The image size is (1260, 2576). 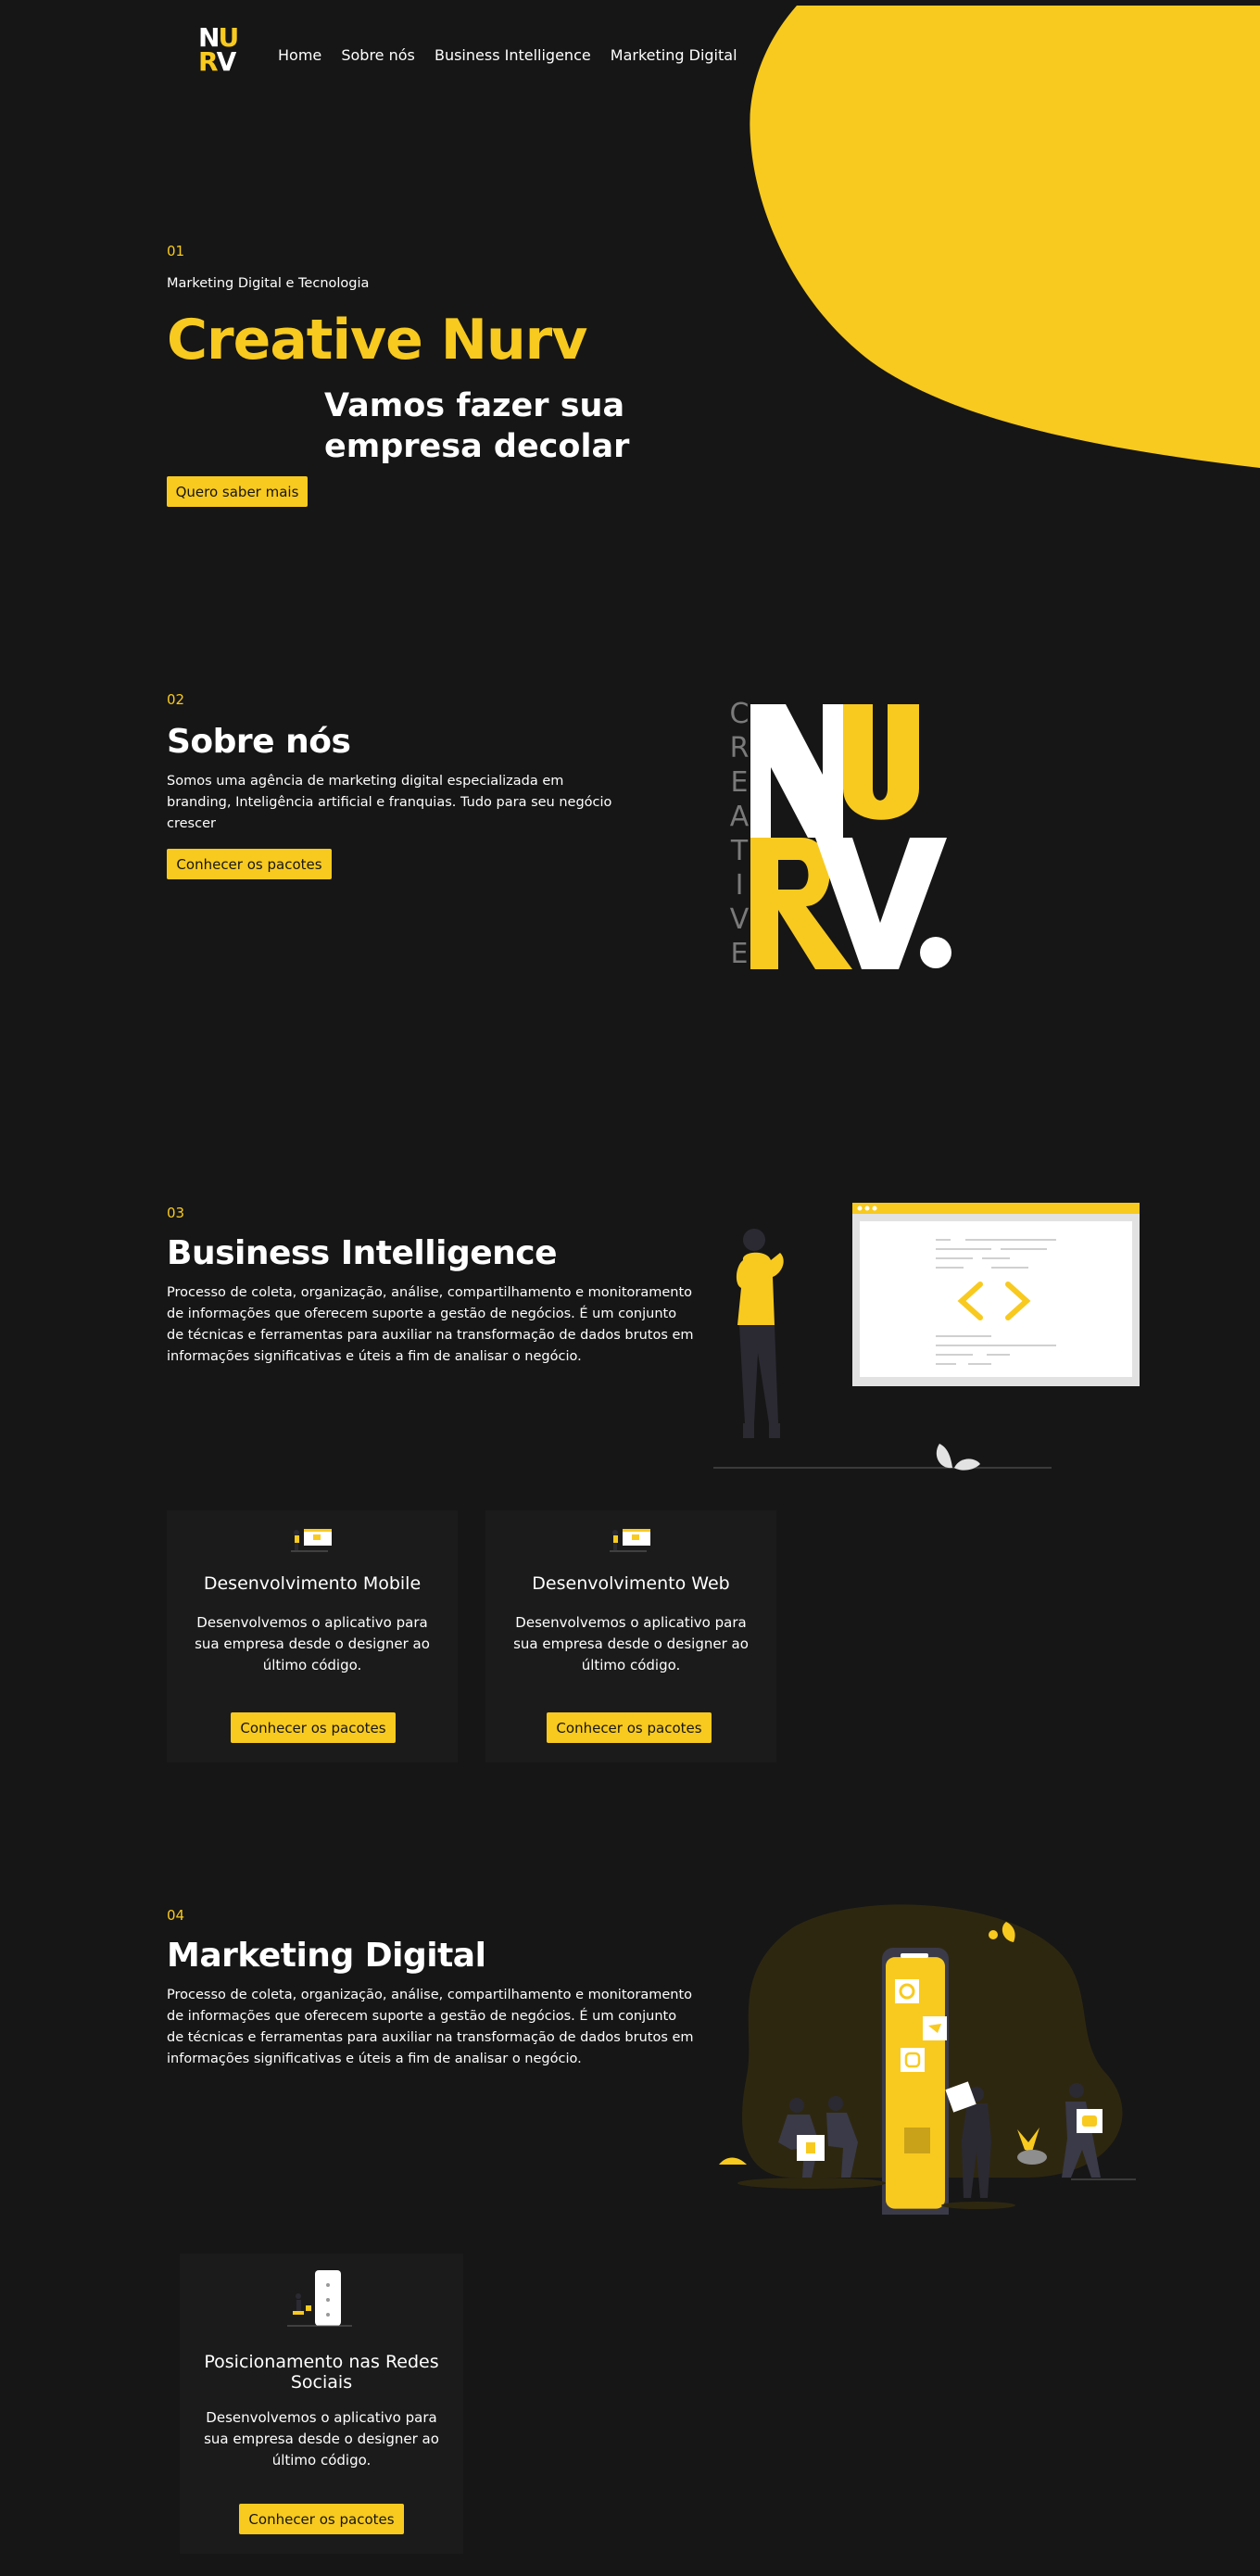 I want to click on brand-letter: T, so click(x=739, y=851).